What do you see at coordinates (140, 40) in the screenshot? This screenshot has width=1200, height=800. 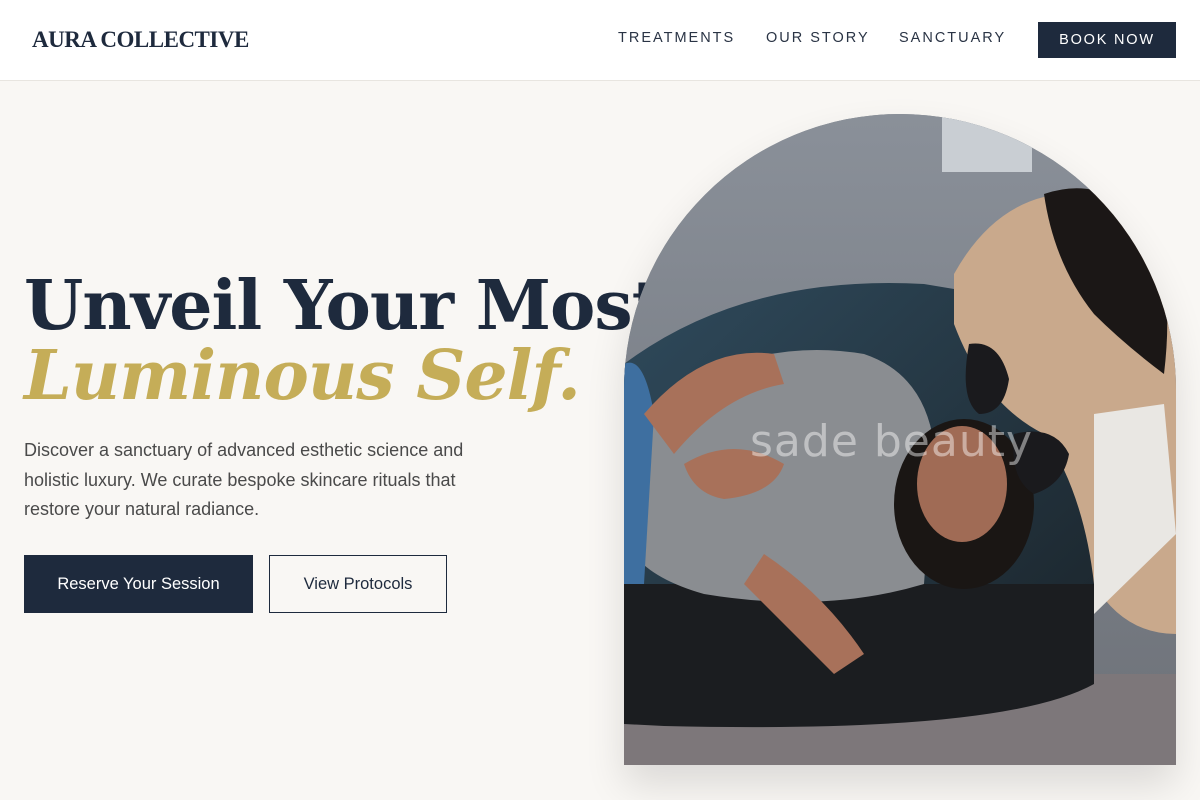 I see `brand-logo: AURA COLLECTIVE` at bounding box center [140, 40].